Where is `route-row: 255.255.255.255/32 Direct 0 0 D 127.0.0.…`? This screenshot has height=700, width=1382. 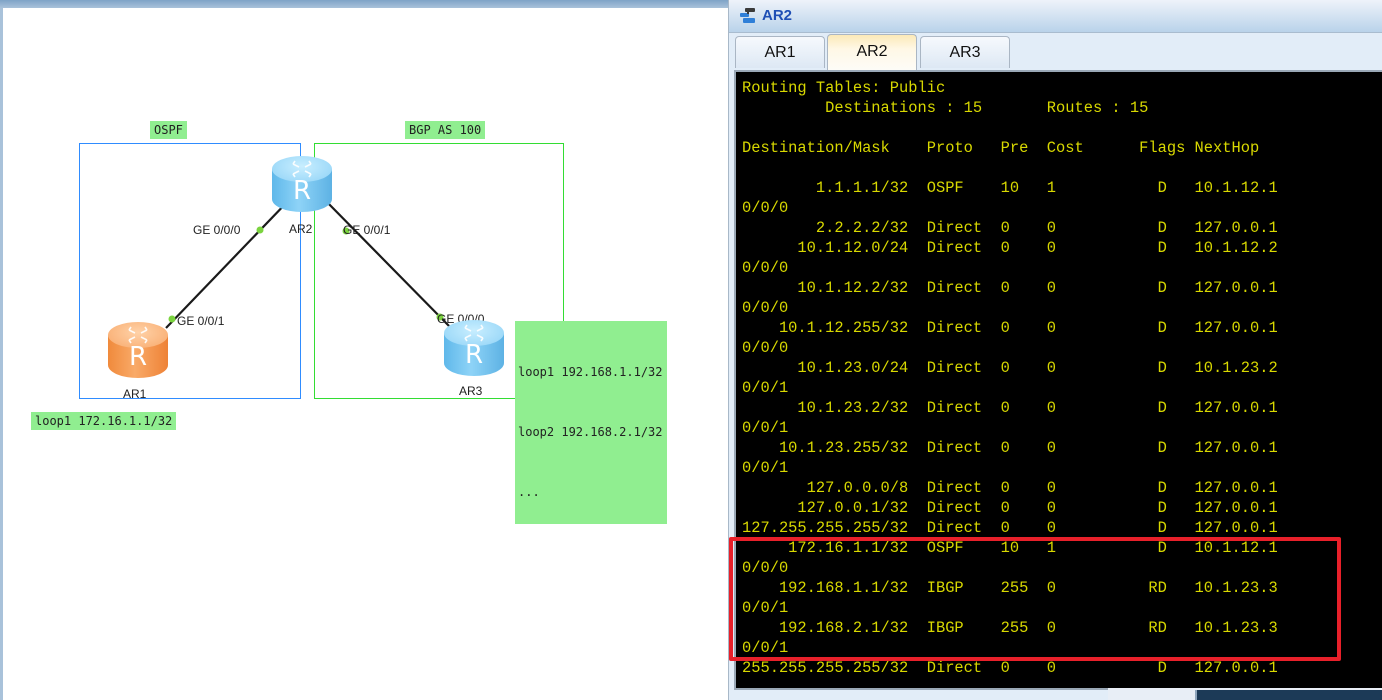 route-row: 255.255.255.255/32 Direct 0 0 D 127.0.0.… is located at coordinates (1010, 668).